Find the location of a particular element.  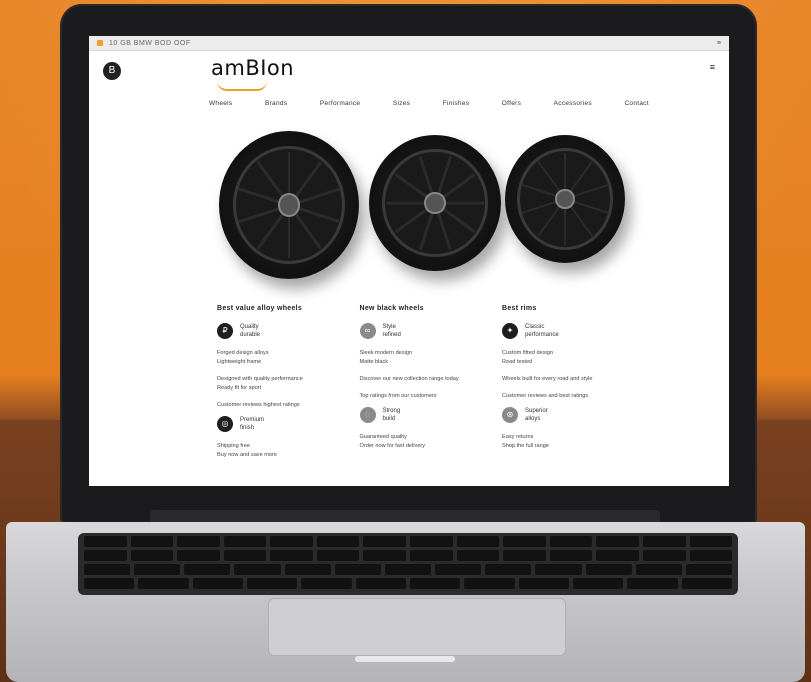

feature-icon: ₽ is located at coordinates (225, 331).